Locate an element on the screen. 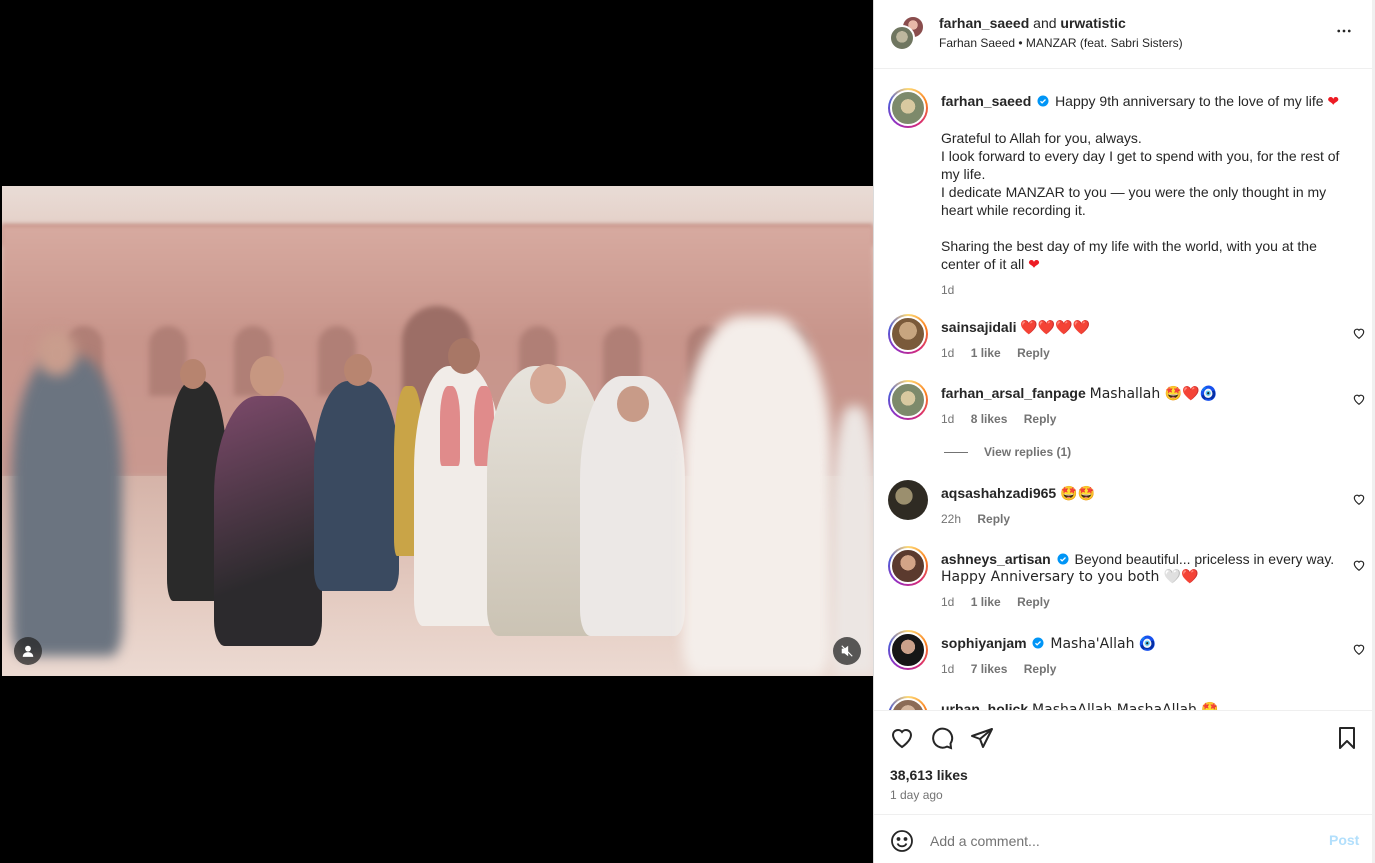 The height and width of the screenshot is (863, 1375). comment-username: aqsashahzadi965 is located at coordinates (998, 493).